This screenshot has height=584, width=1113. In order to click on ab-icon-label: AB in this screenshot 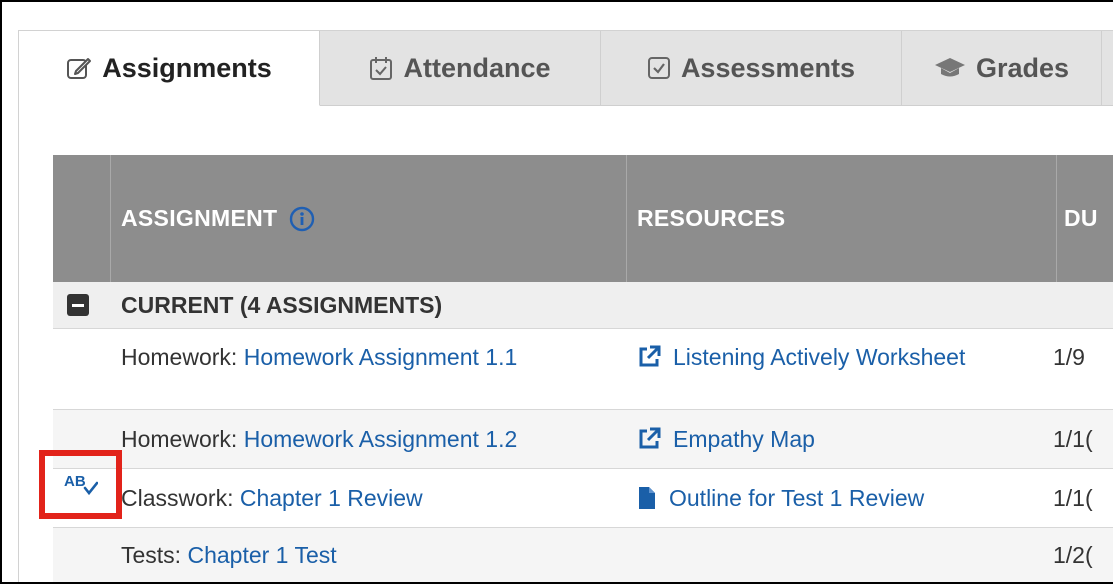, I will do `click(75, 481)`.